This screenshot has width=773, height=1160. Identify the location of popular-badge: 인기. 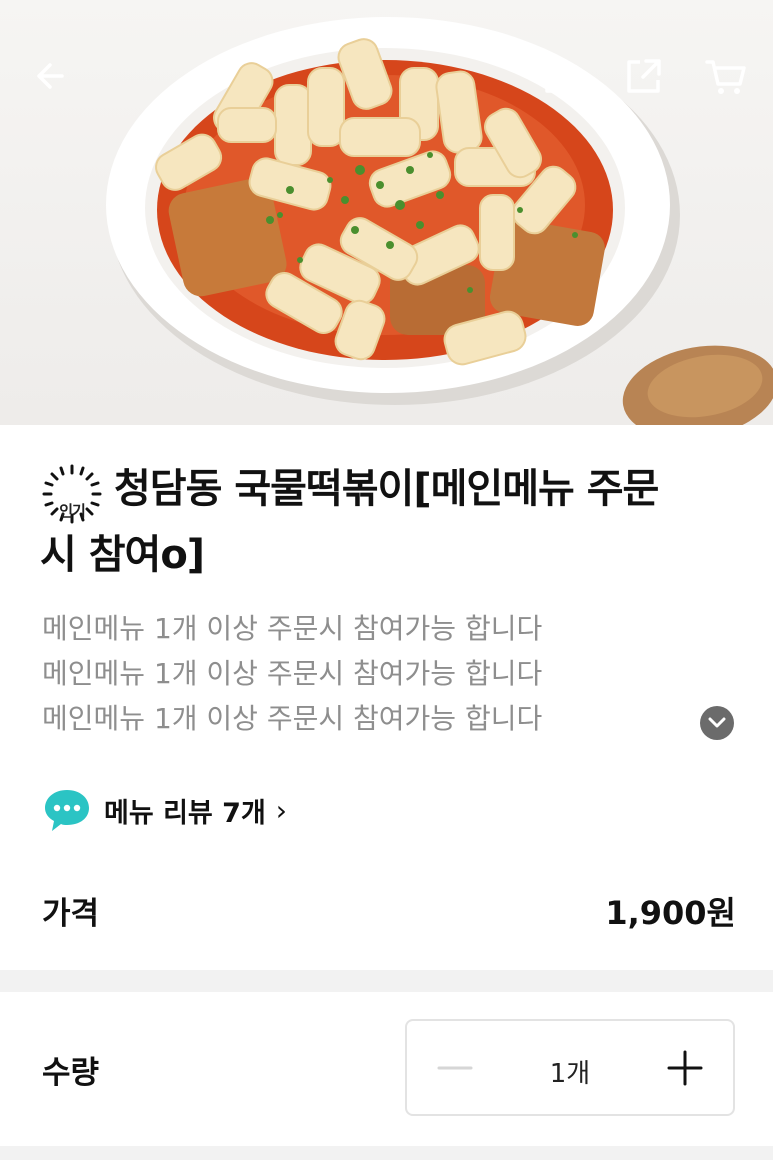
(72, 494).